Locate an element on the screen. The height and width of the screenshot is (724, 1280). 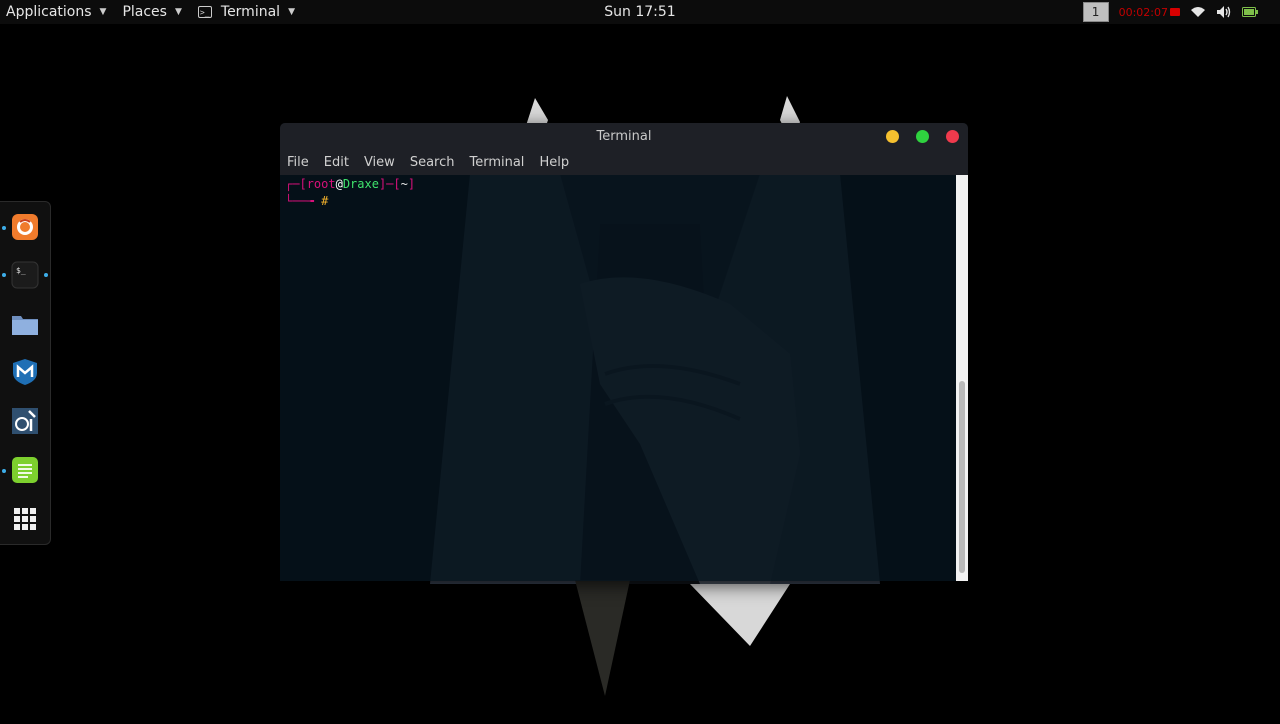
wifi-icon is located at coordinates (1198, 12).